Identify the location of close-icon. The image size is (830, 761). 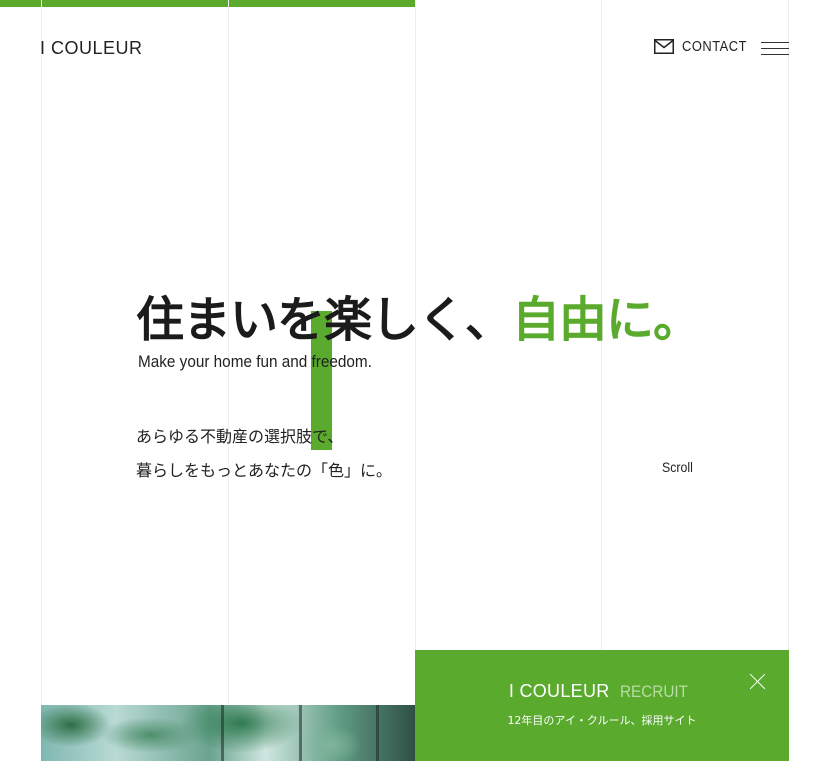
(757, 681).